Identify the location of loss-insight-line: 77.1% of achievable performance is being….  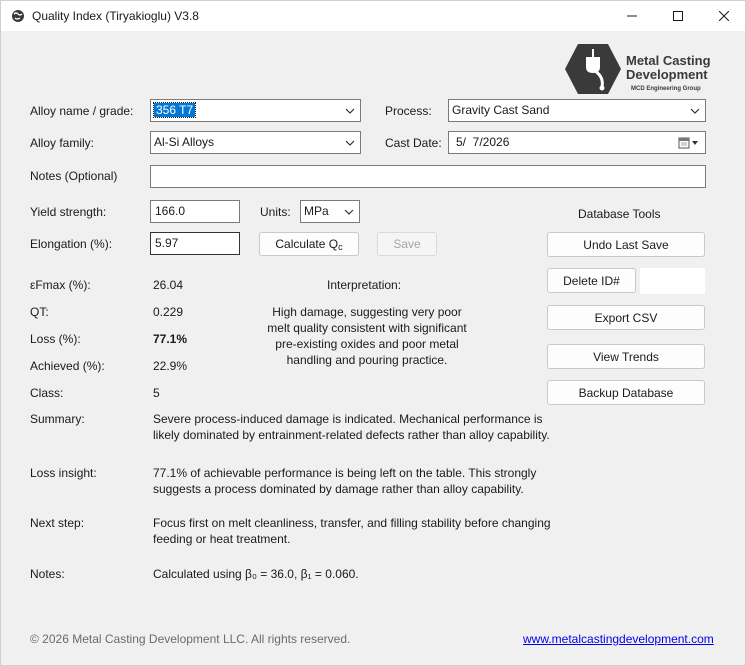
(345, 473).